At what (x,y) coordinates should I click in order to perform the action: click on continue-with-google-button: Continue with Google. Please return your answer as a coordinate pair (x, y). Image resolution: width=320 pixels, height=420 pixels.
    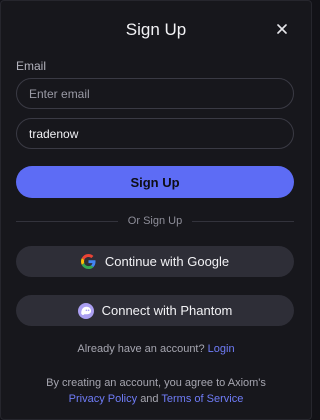
    Looking at the image, I should click on (155, 261).